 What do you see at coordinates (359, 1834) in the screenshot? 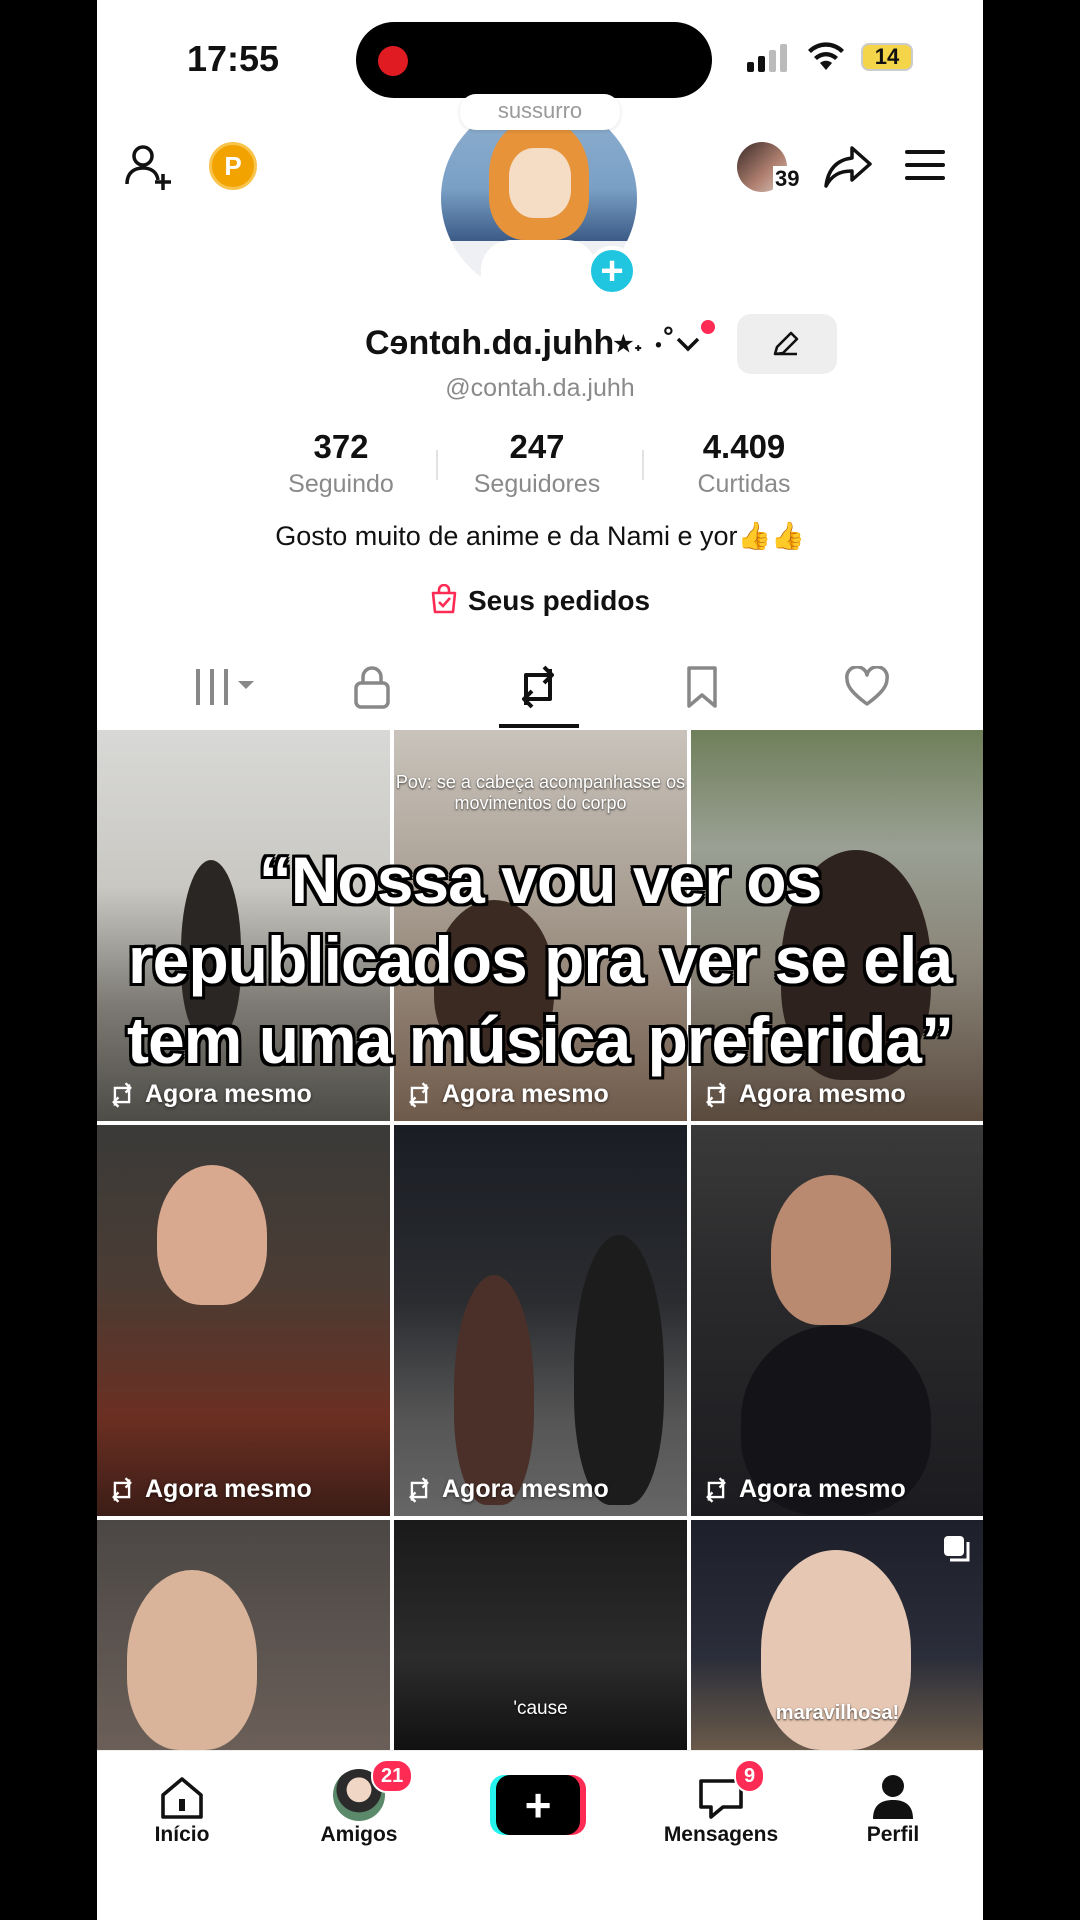
I see `nav-friends-label: Amigos` at bounding box center [359, 1834].